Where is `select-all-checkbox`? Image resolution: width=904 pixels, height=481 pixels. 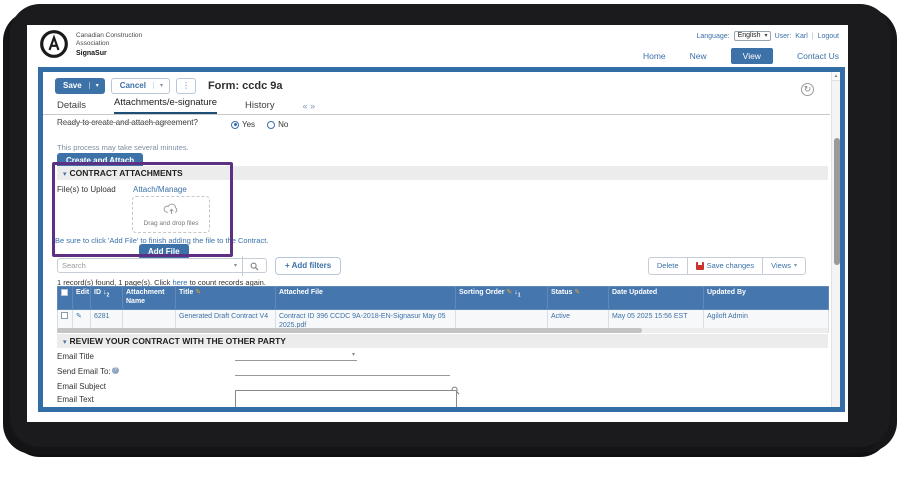 select-all-checkbox is located at coordinates (64, 292).